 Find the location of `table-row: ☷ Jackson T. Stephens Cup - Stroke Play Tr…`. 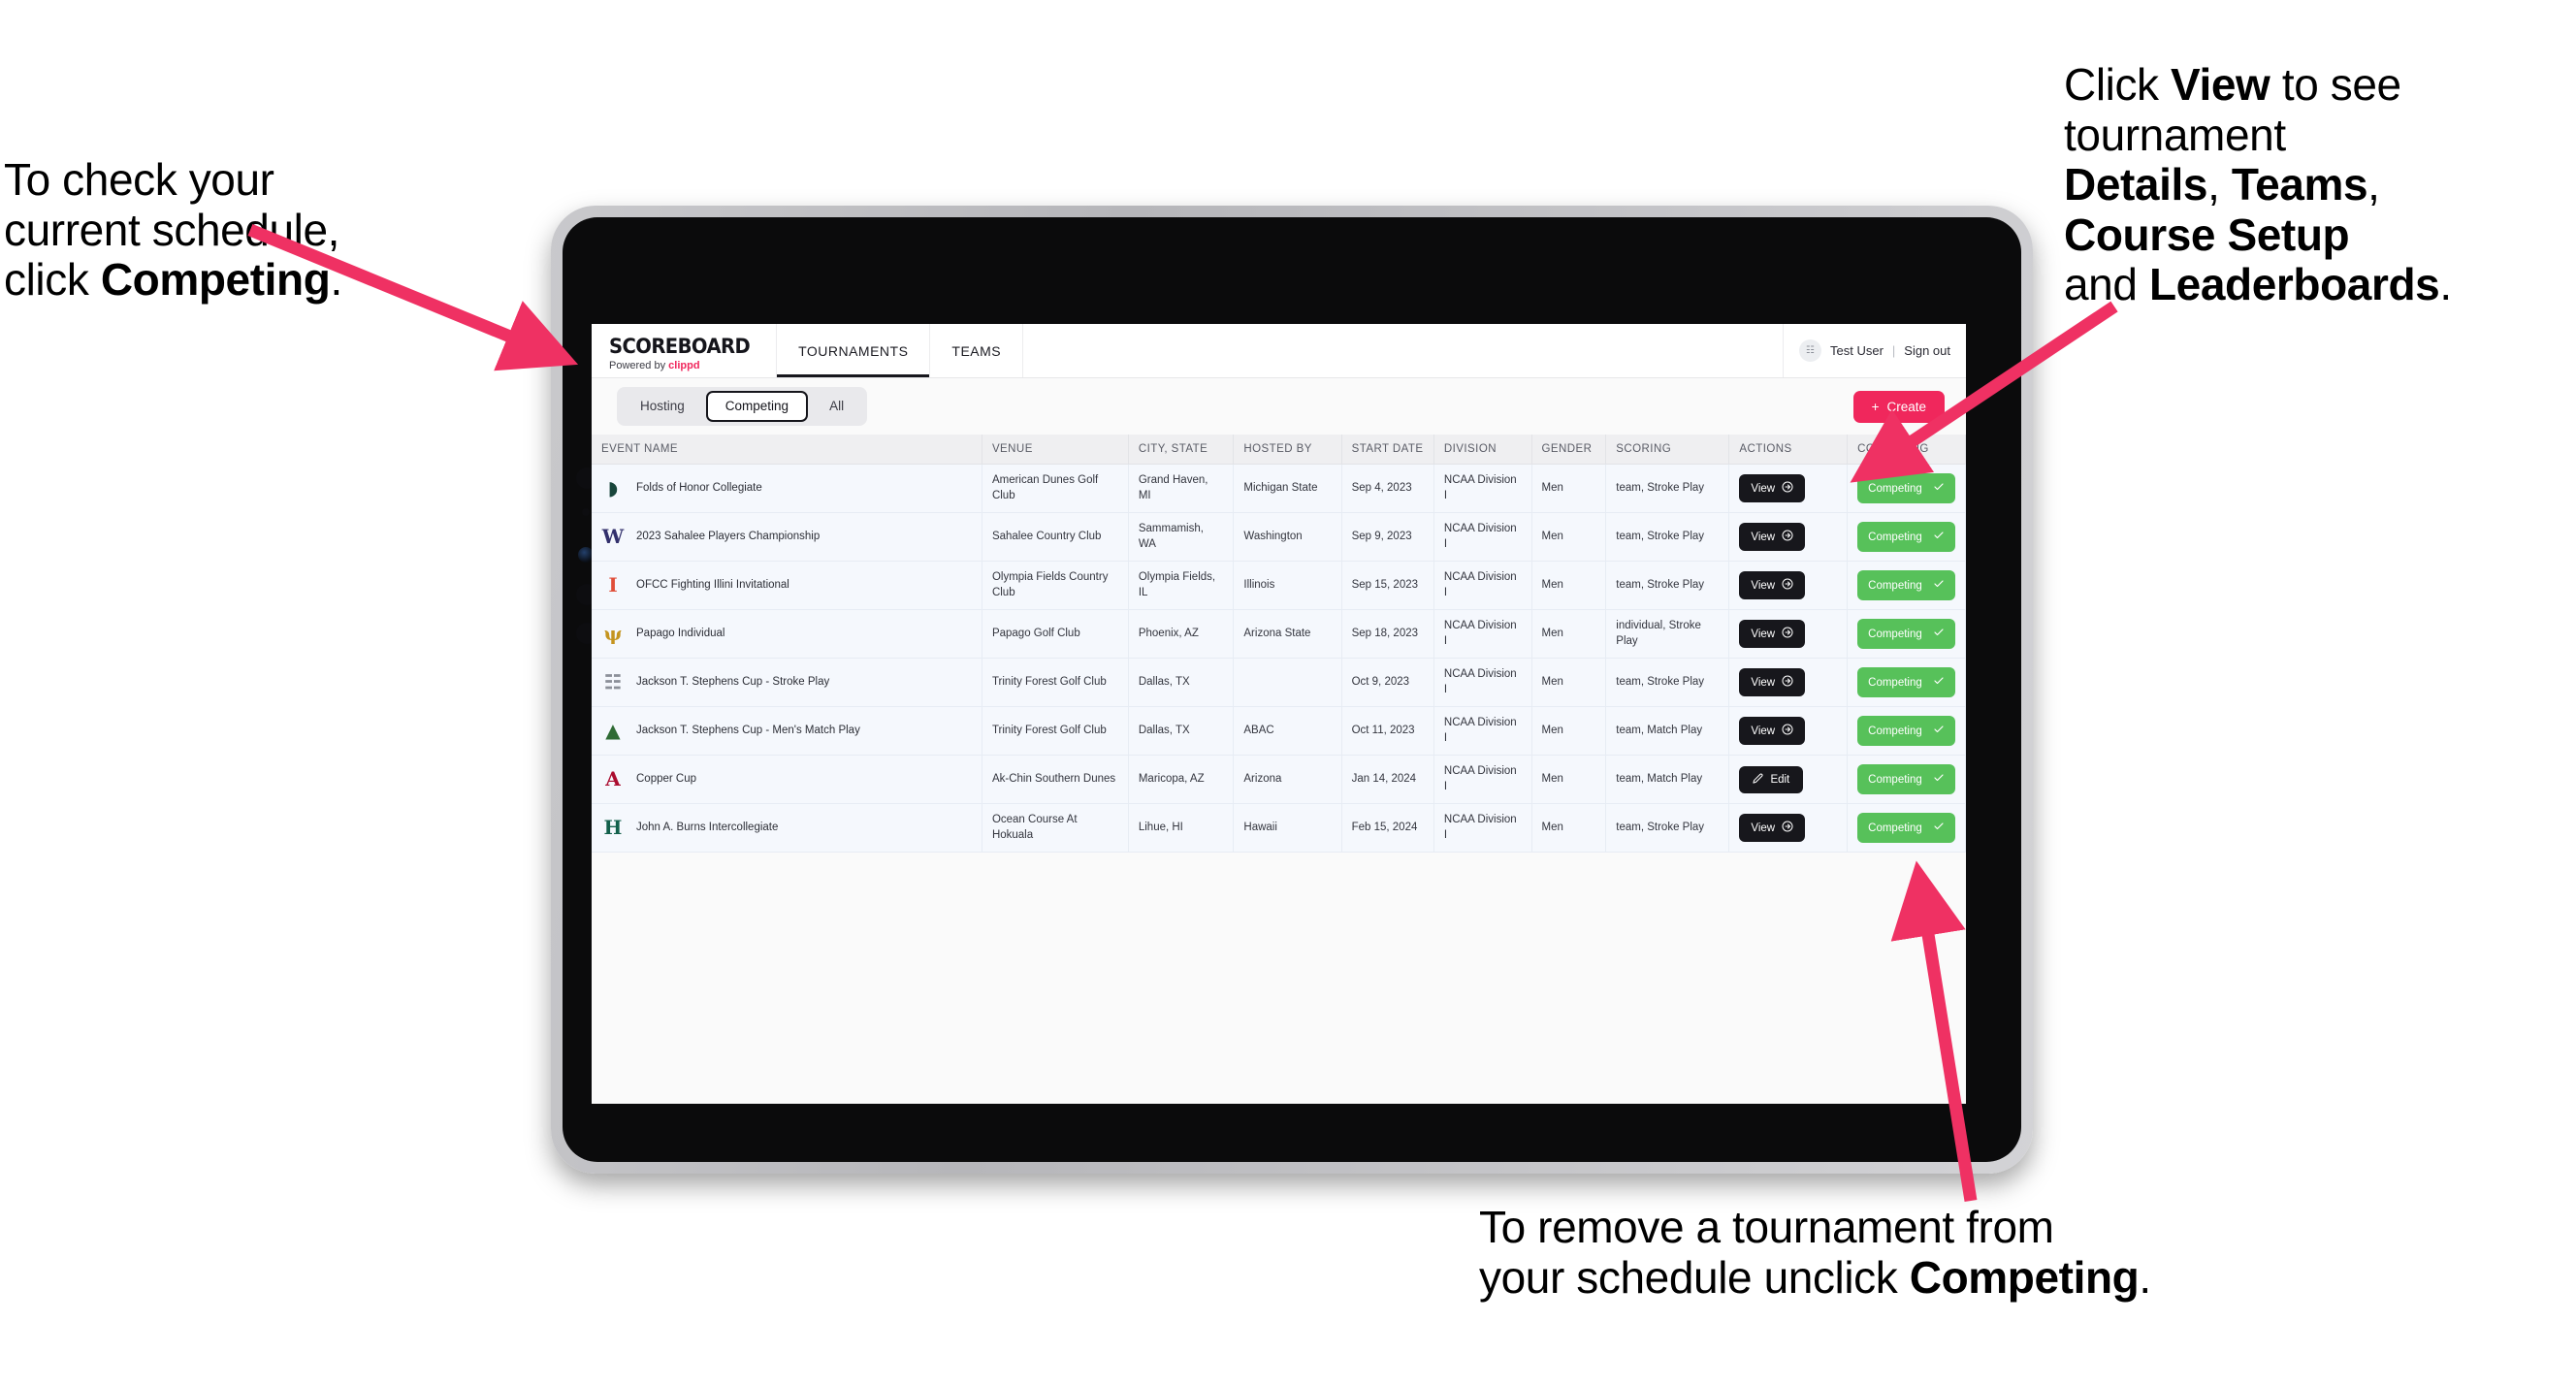

table-row: ☷ Jackson T. Stephens Cup - Stroke Play Tr… is located at coordinates (1279, 682).